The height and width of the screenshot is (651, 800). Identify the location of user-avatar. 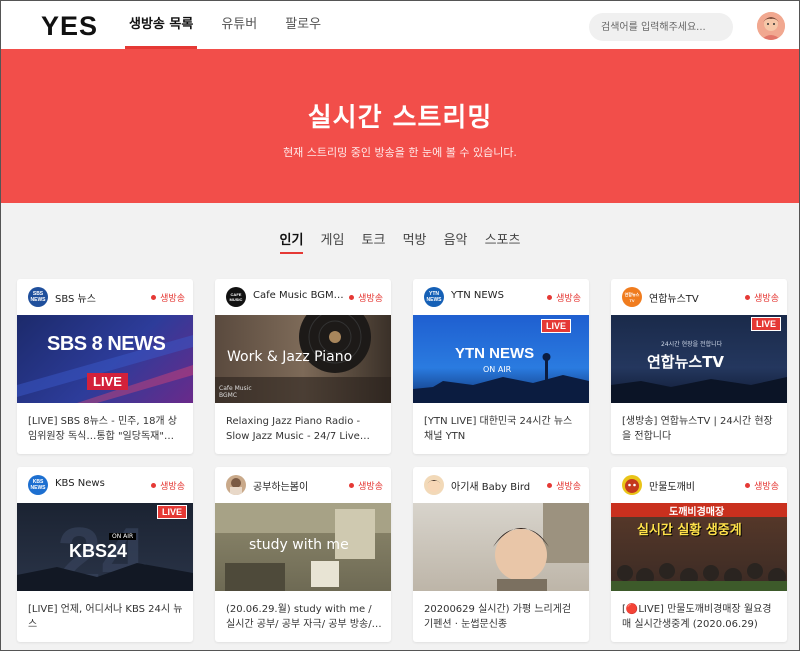
(771, 26).